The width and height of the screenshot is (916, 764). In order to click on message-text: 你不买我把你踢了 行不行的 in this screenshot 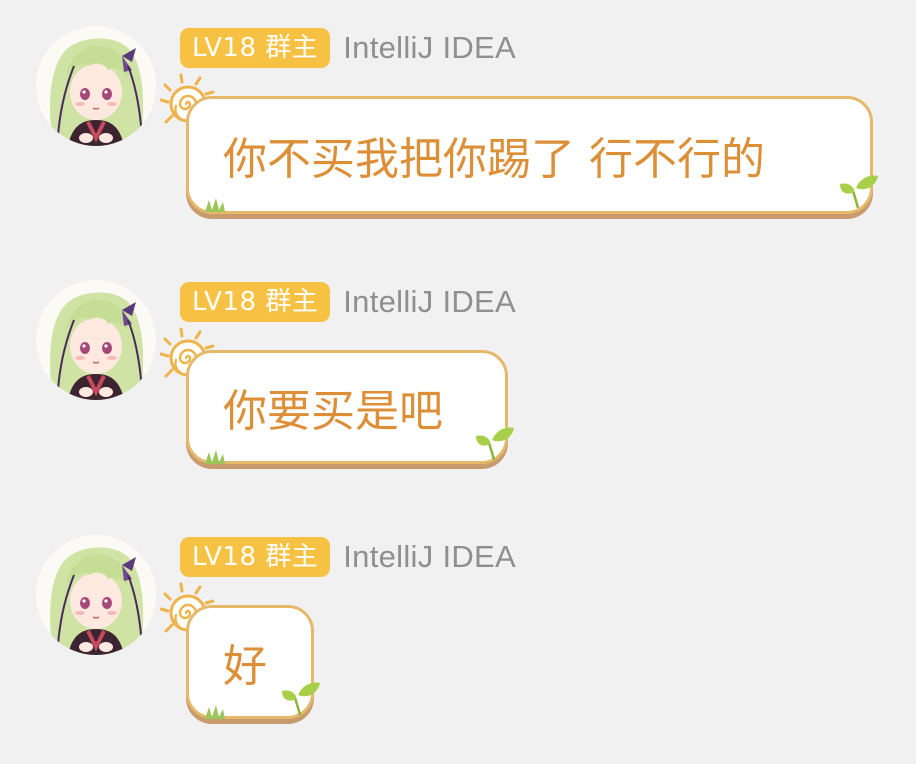, I will do `click(494, 159)`.